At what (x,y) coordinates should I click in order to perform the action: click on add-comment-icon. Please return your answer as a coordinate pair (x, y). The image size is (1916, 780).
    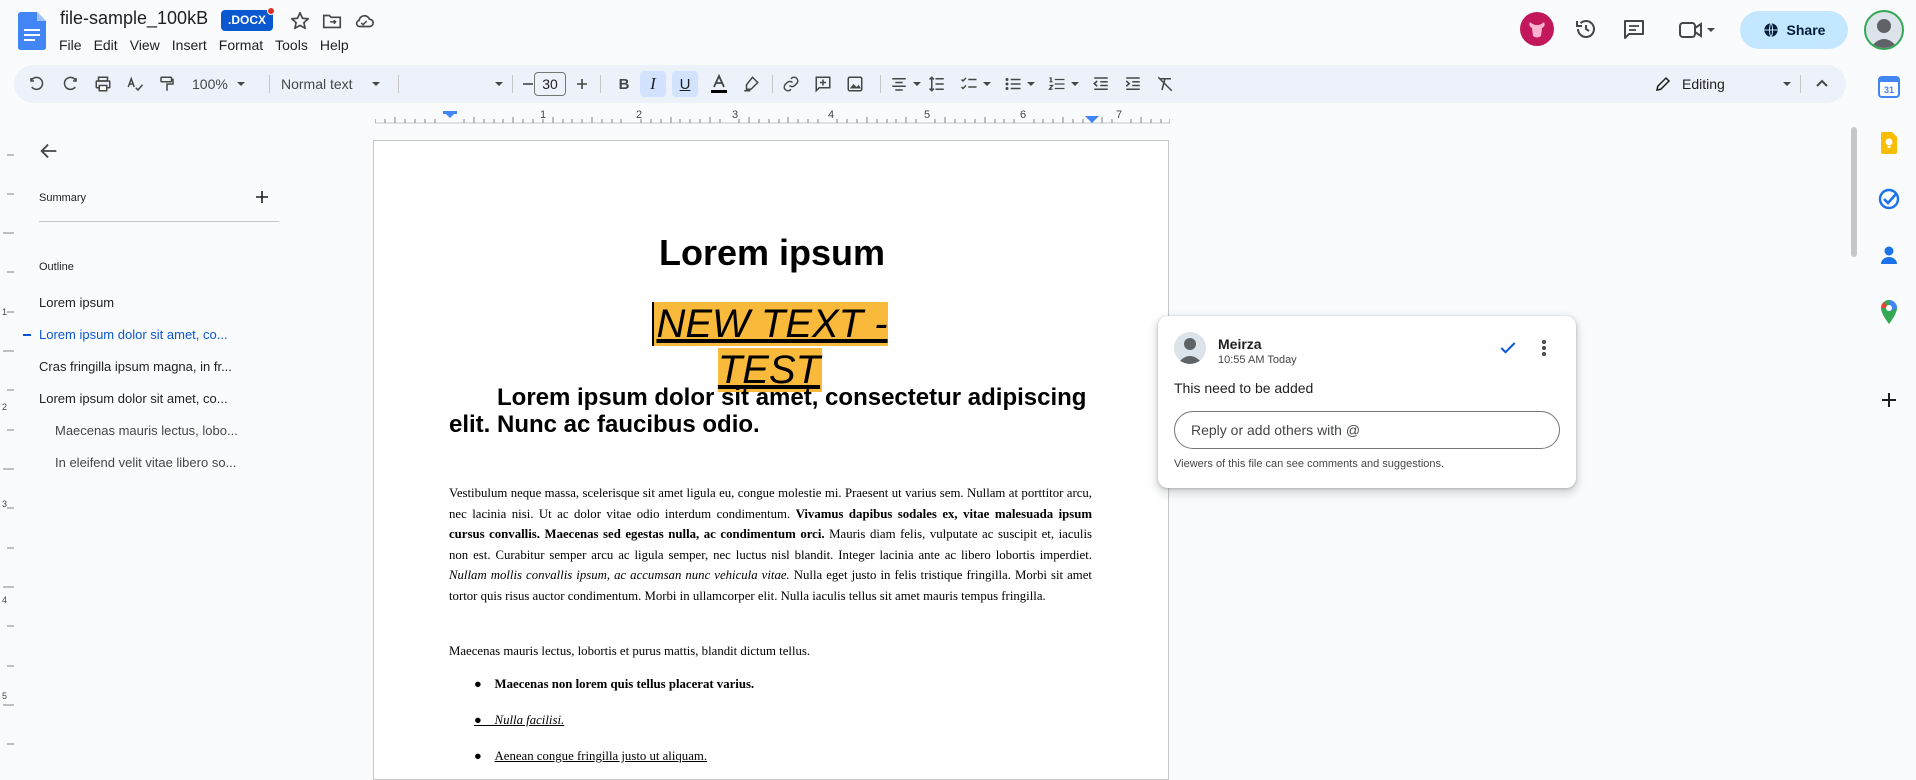
    Looking at the image, I should click on (823, 84).